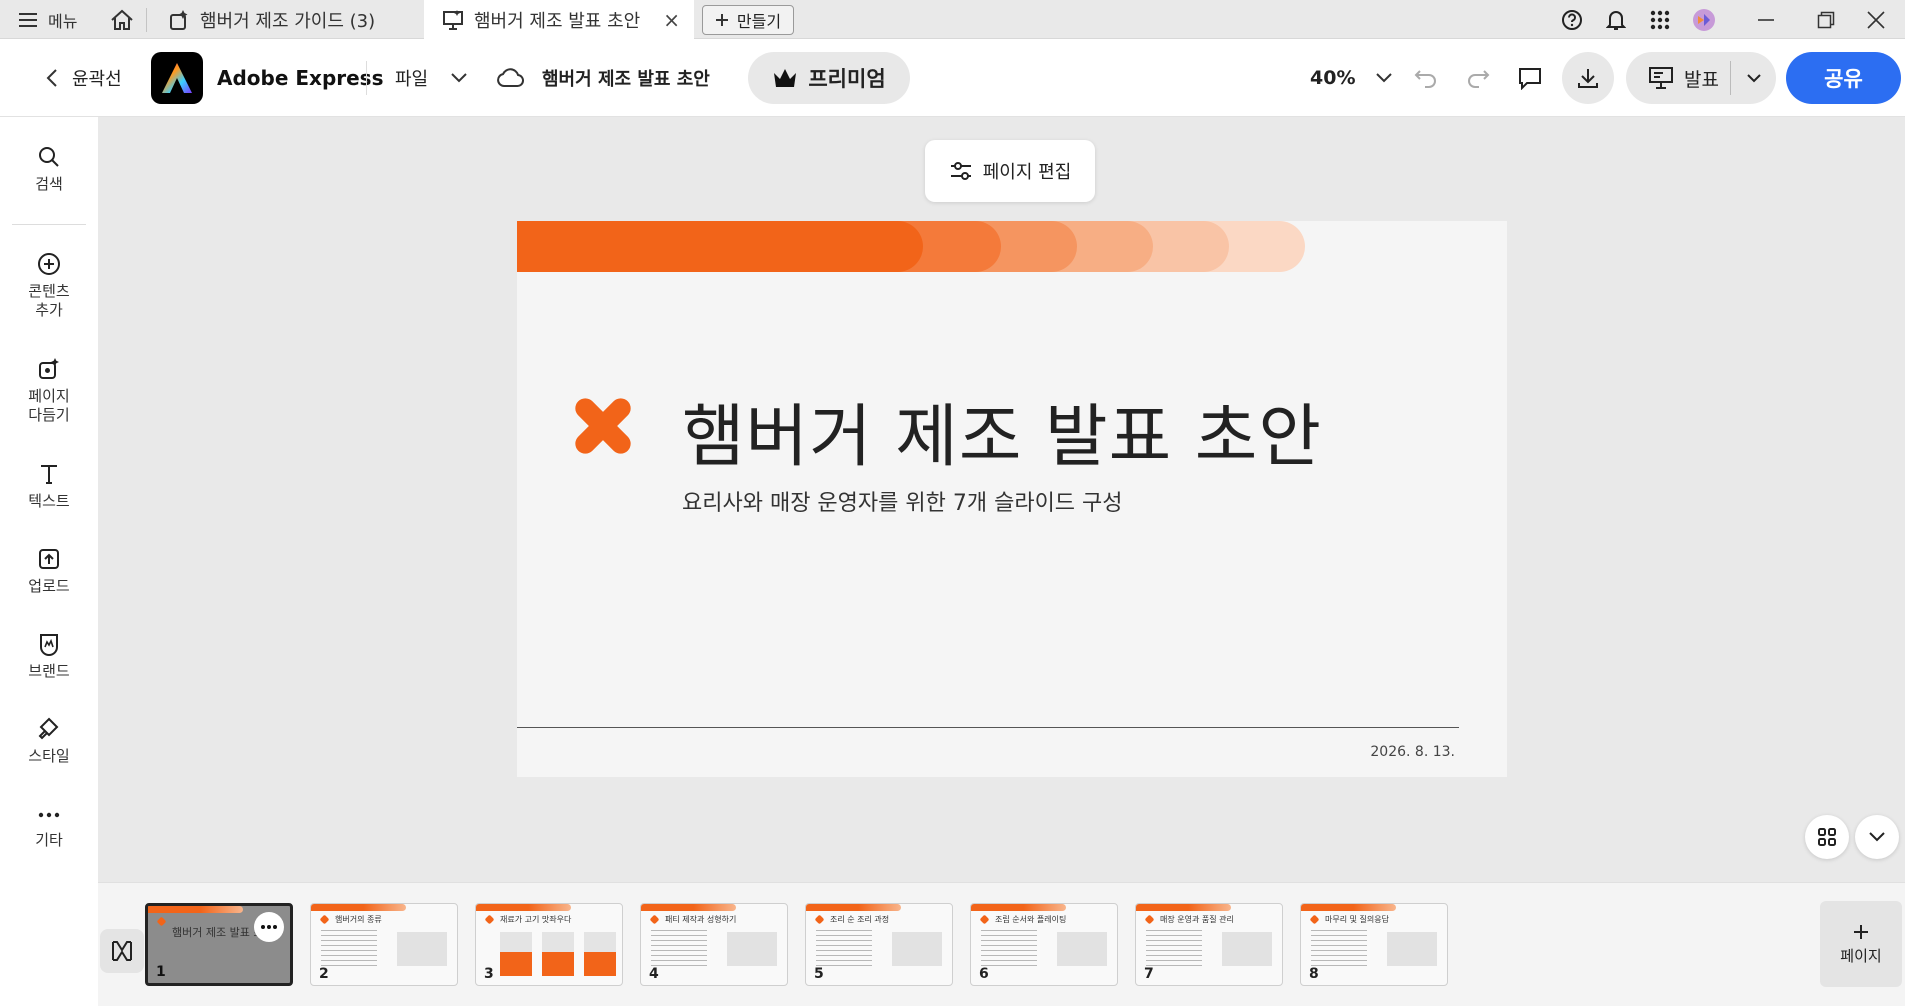 Image resolution: width=1905 pixels, height=1006 pixels. Describe the element at coordinates (28, 19) in the screenshot. I see `hamburger-menu-icon` at that location.